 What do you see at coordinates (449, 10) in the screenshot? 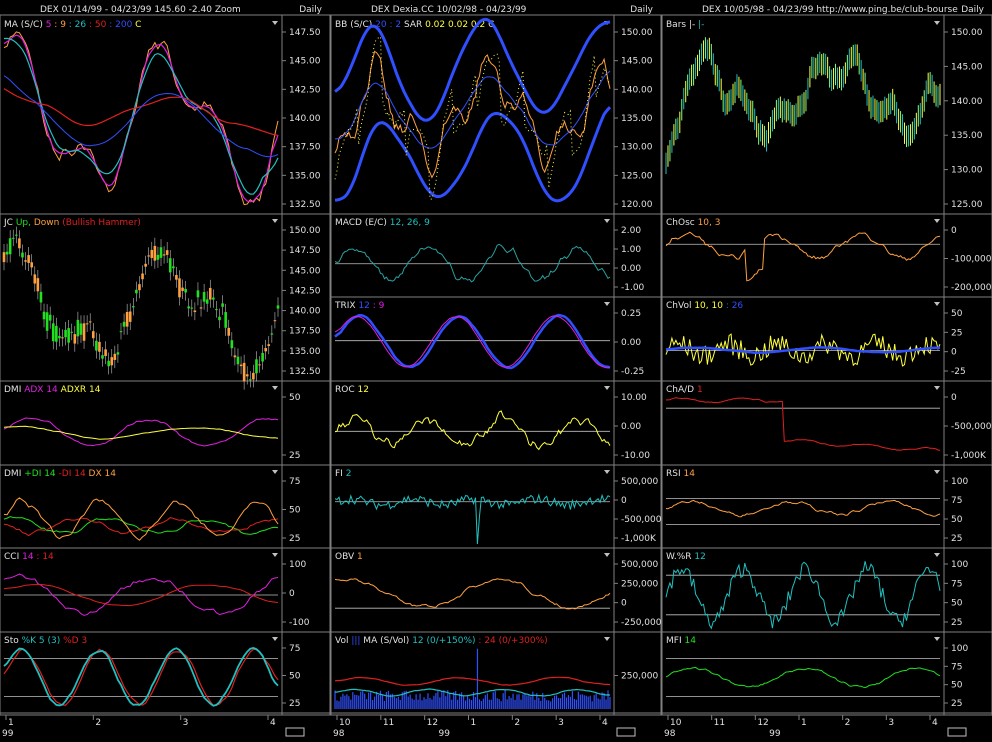
I see `header-title: DEX Dexia.CC 10/02/98 - 04/23/99` at bounding box center [449, 10].